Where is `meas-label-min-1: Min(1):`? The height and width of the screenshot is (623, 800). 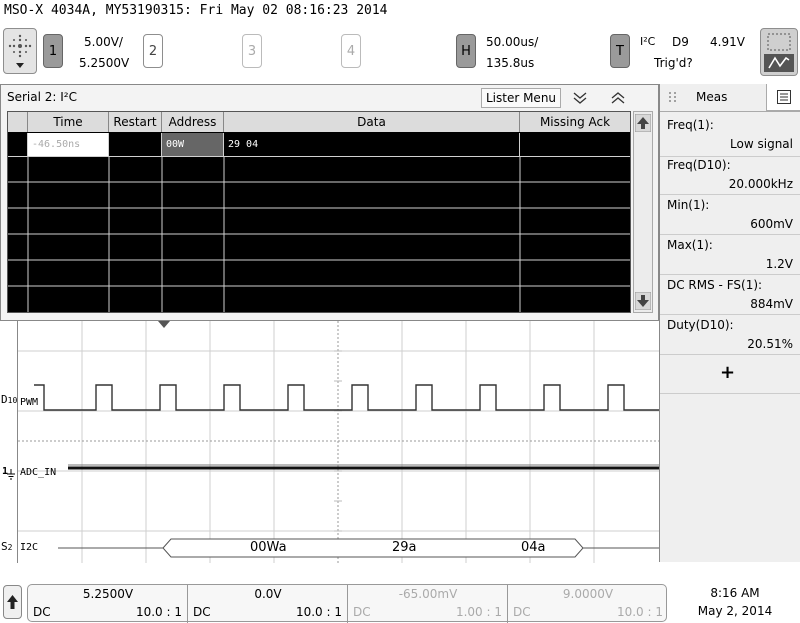 meas-label-min-1: Min(1): is located at coordinates (688, 205).